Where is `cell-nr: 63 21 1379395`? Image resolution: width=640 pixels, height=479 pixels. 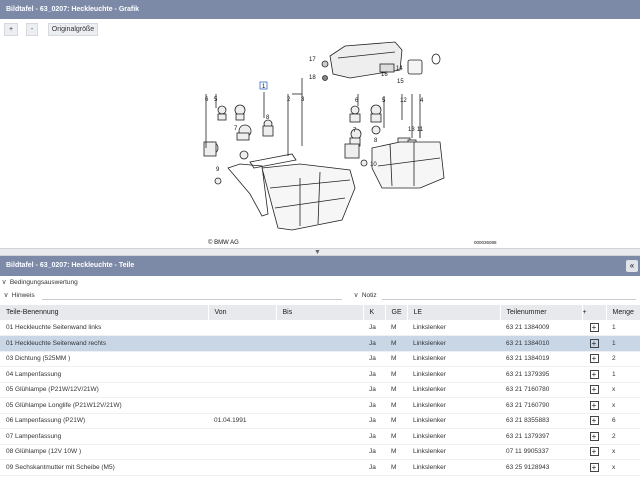 cell-nr: 63 21 1379395 is located at coordinates (541, 374).